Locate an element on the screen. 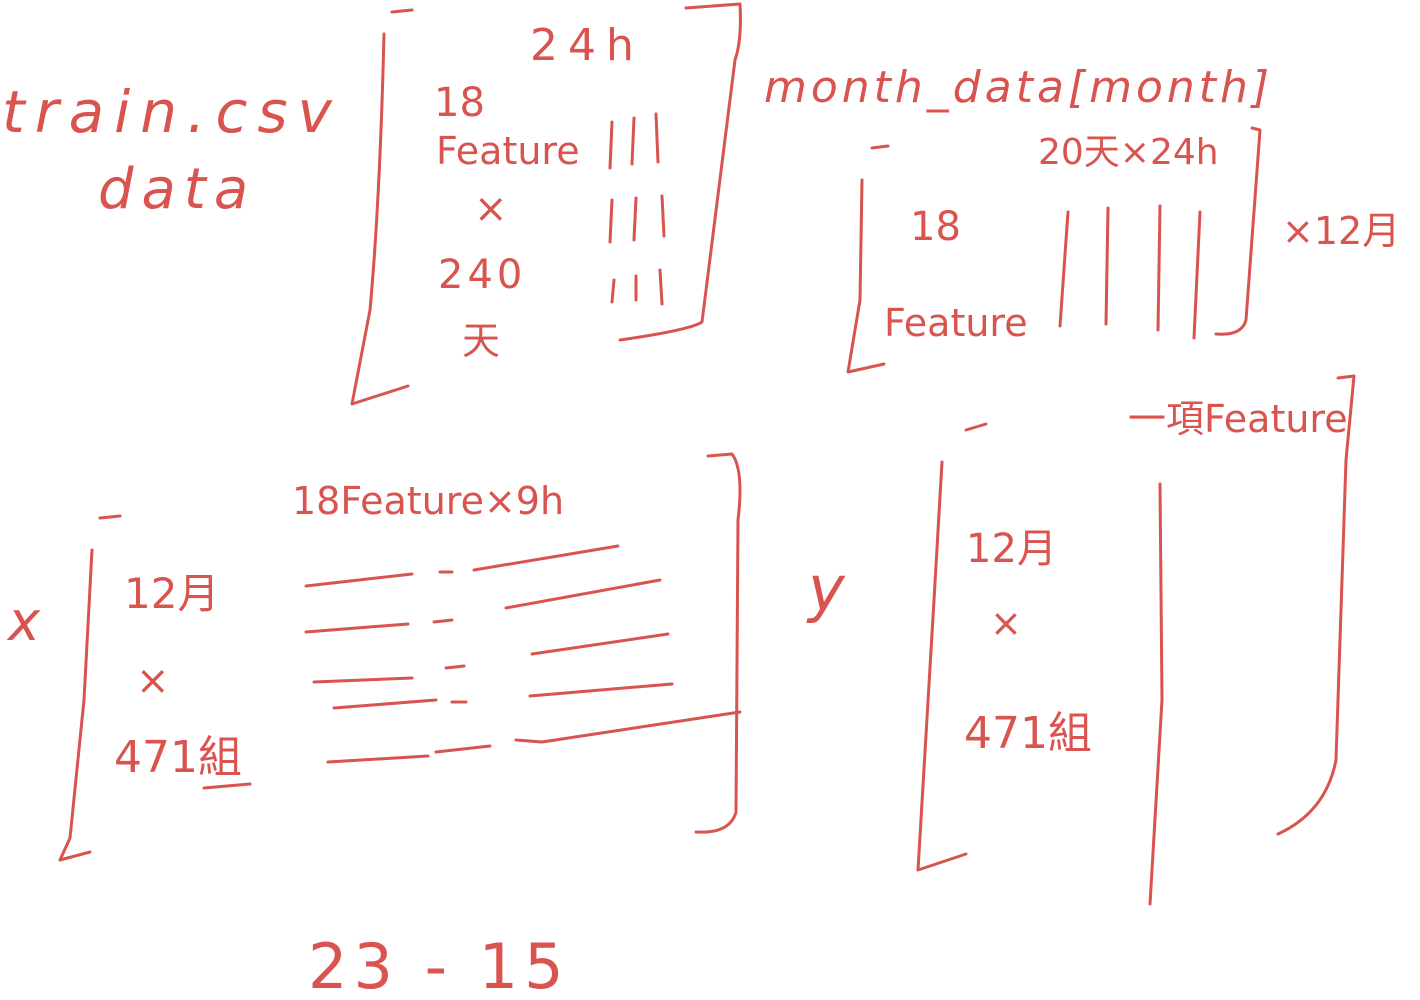  month-matrix-row-count: 18 is located at coordinates (935, 227).